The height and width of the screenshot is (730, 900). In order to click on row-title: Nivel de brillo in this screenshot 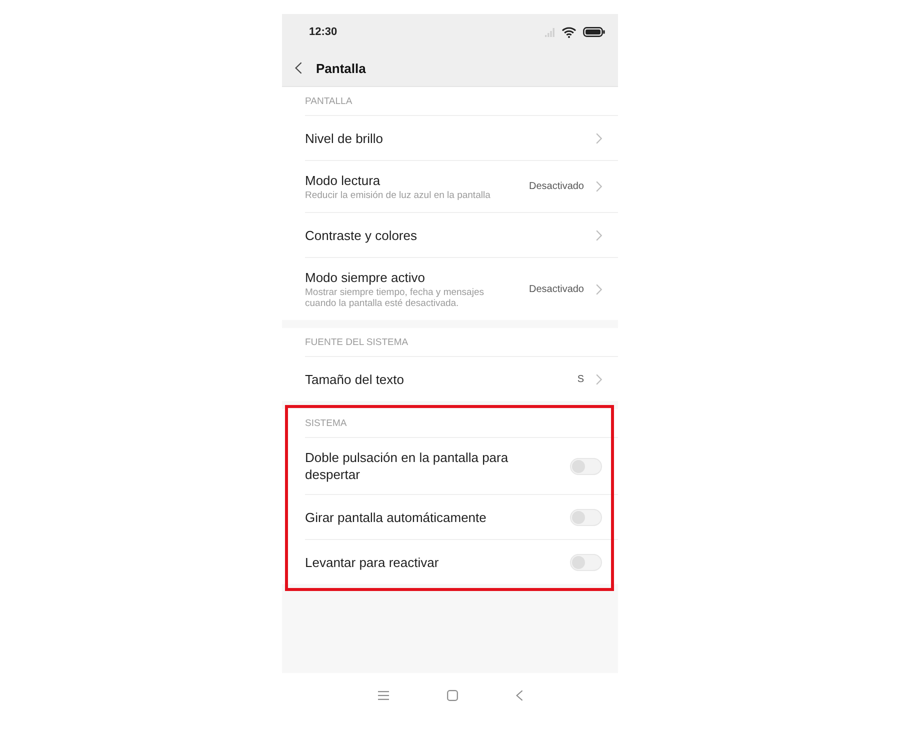, I will do `click(344, 138)`.